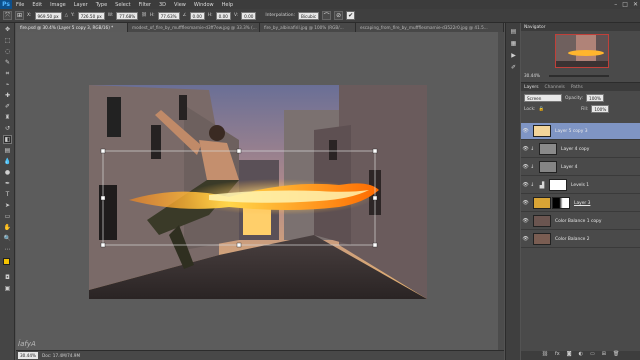  What do you see at coordinates (327, 15) in the screenshot?
I see `warp-icon: ⌒` at bounding box center [327, 15].